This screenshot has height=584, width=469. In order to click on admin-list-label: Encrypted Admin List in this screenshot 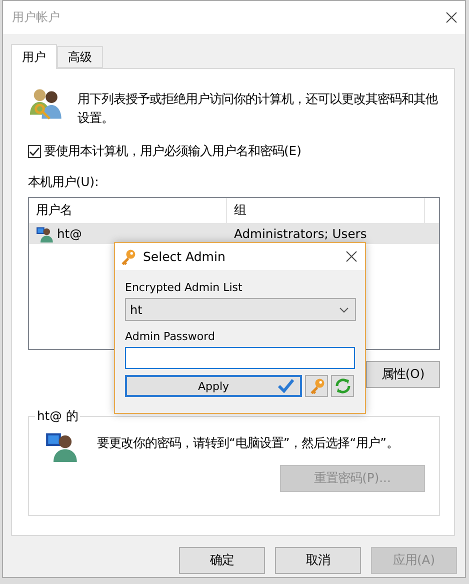, I will do `click(184, 287)`.